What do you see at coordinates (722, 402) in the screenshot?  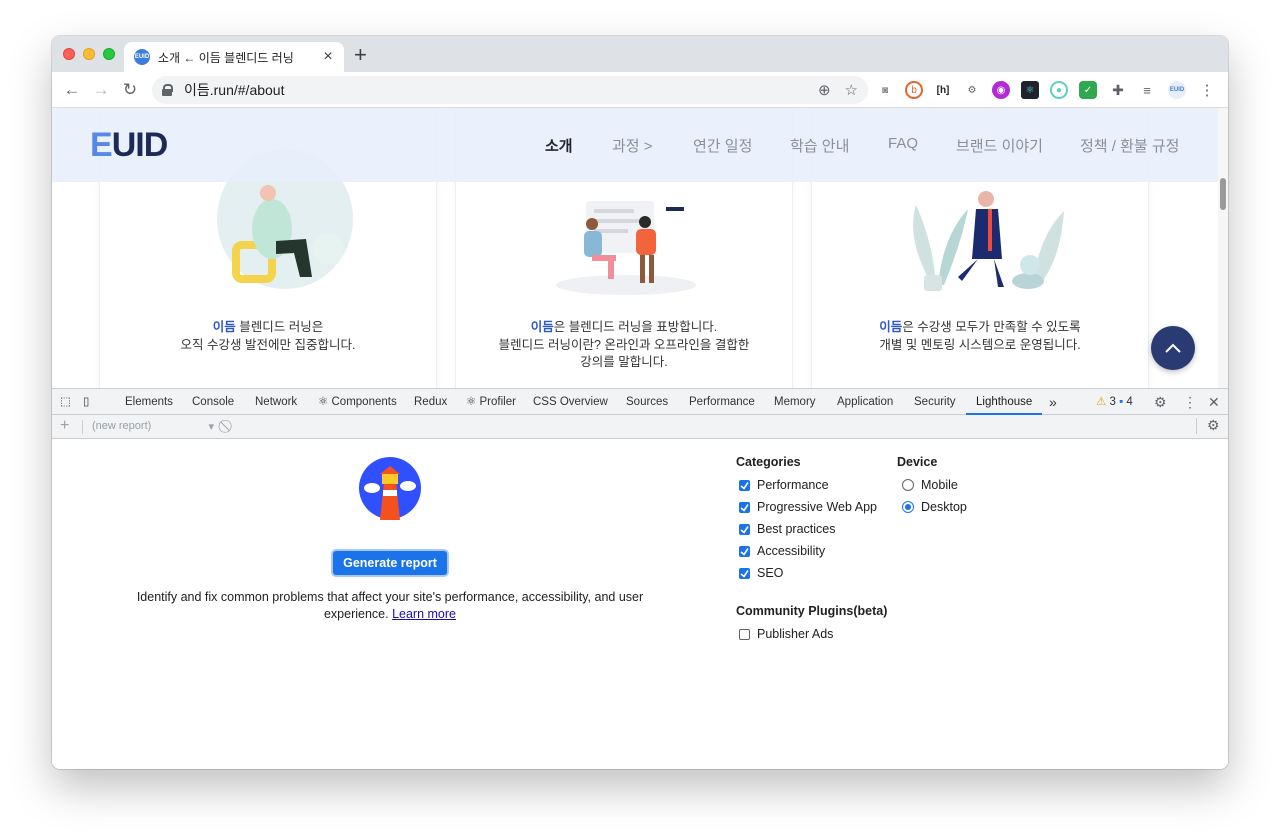 I see `devtools-tab-performance: Performance` at bounding box center [722, 402].